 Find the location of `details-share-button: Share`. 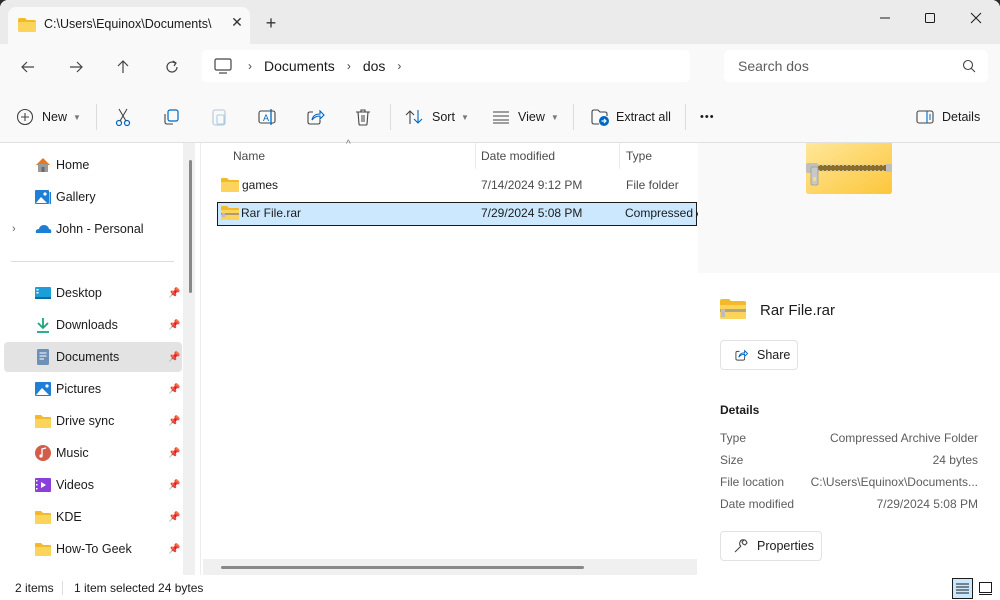

details-share-button: Share is located at coordinates (759, 355).